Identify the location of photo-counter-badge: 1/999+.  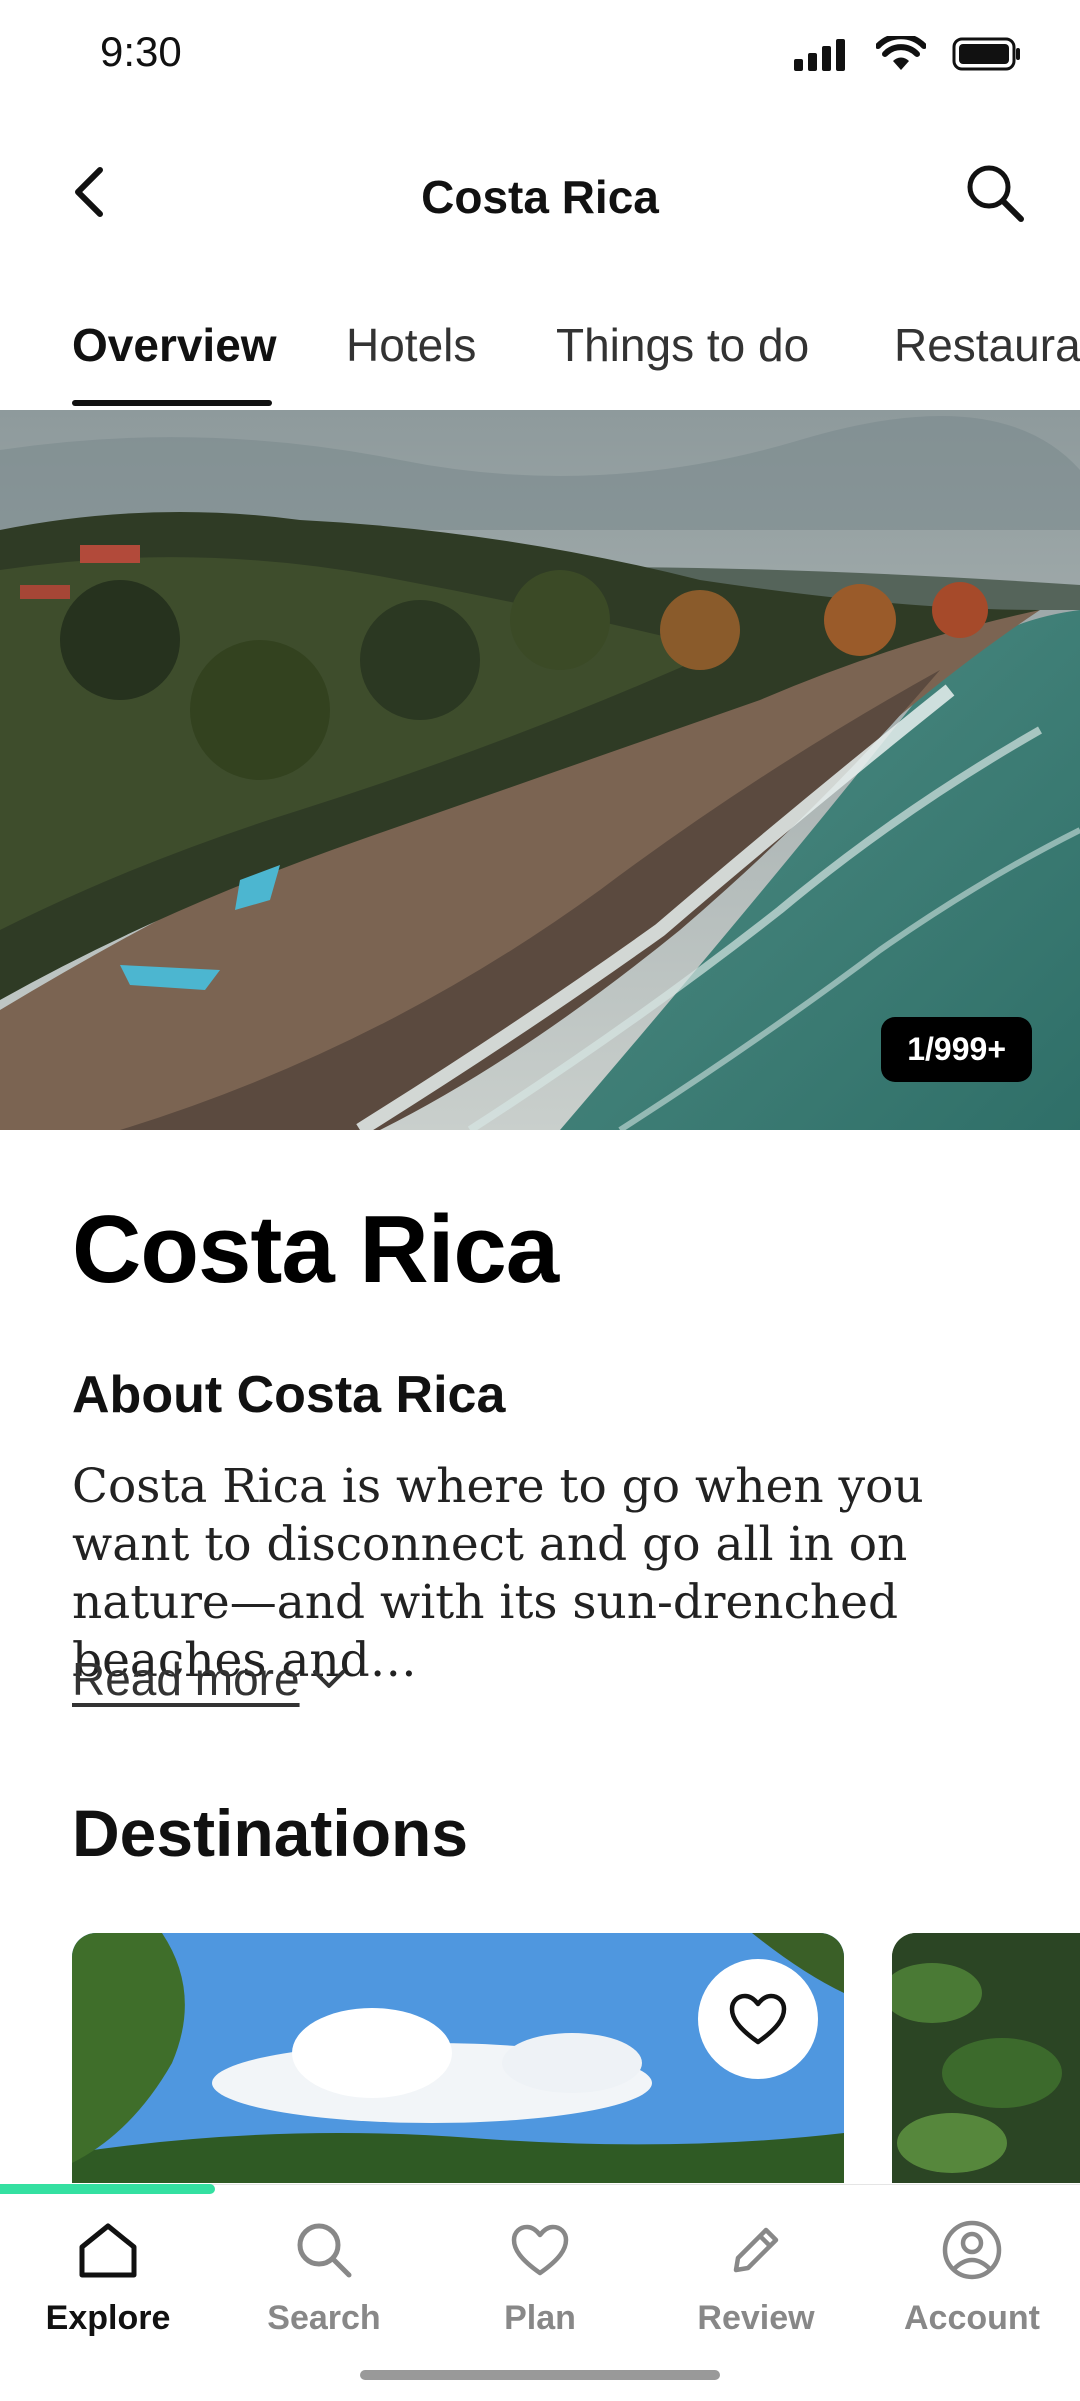
(956, 1049).